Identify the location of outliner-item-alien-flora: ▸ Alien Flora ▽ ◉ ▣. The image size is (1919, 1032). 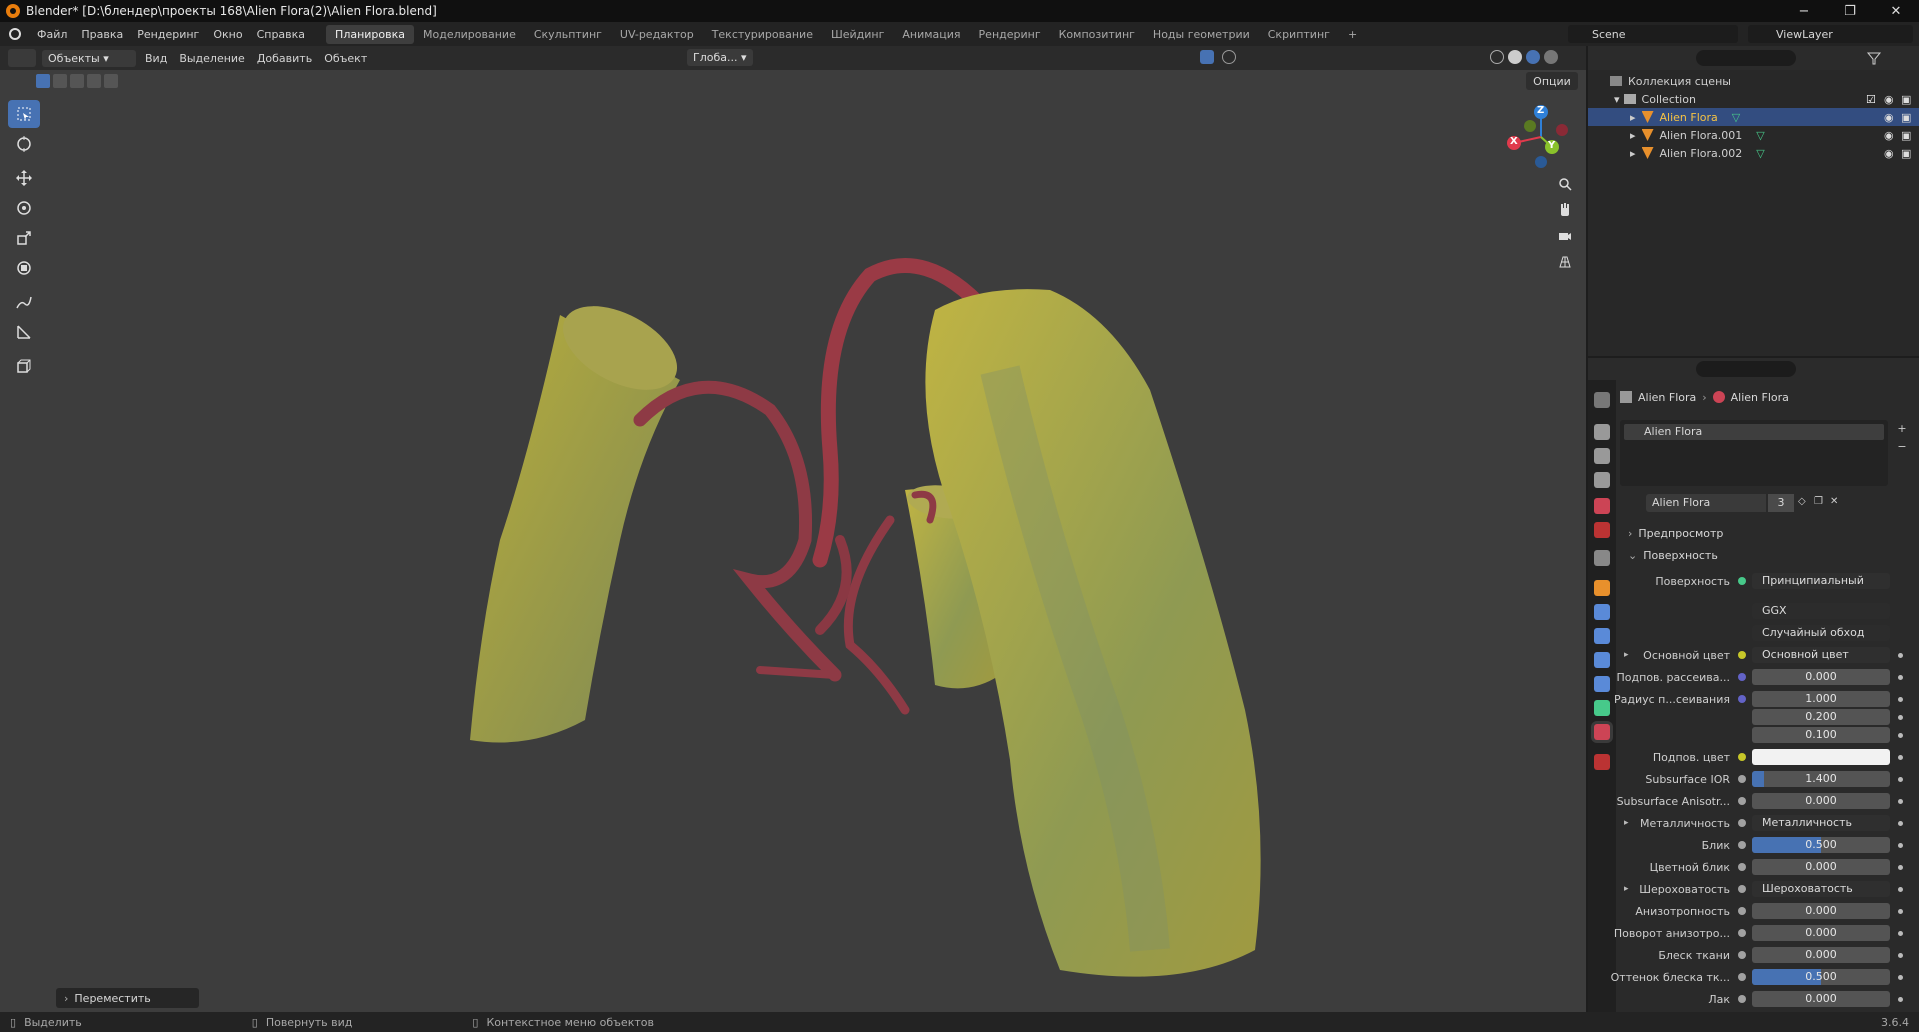
(1753, 117).